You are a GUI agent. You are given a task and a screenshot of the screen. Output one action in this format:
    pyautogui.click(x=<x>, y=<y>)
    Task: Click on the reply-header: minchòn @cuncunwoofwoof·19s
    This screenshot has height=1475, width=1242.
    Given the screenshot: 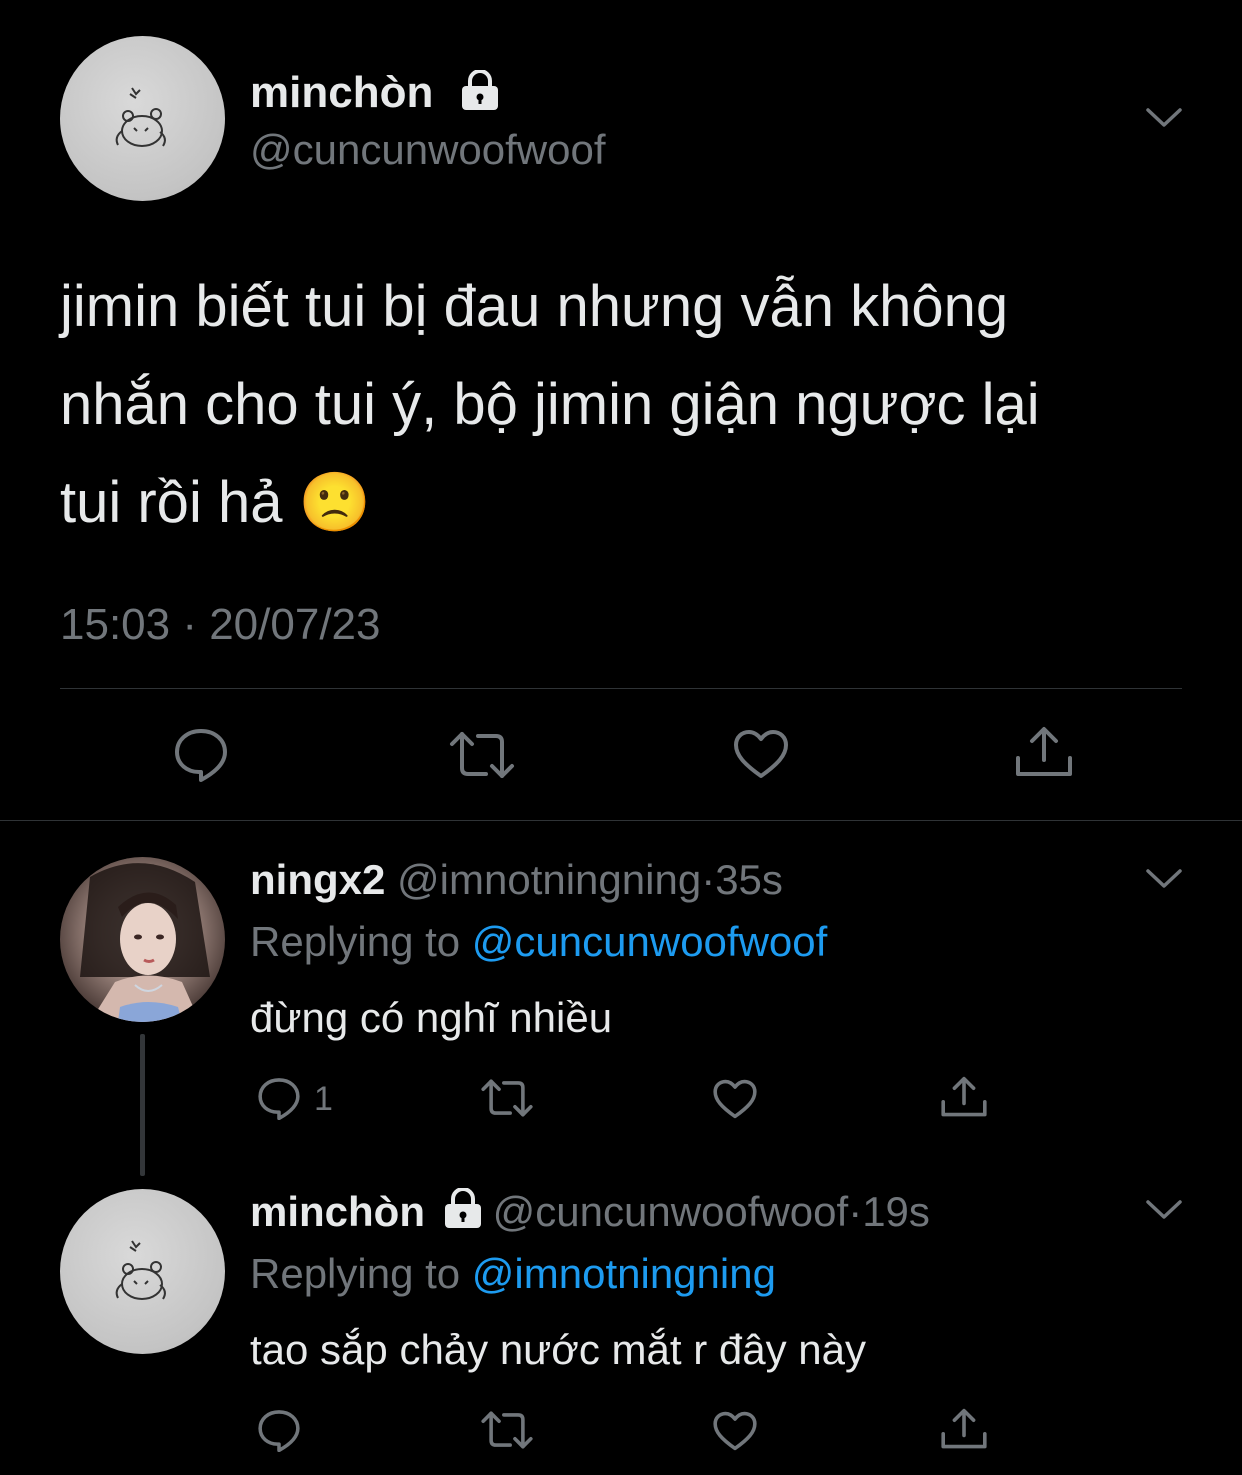 What is the action you would take?
    pyautogui.click(x=590, y=1212)
    